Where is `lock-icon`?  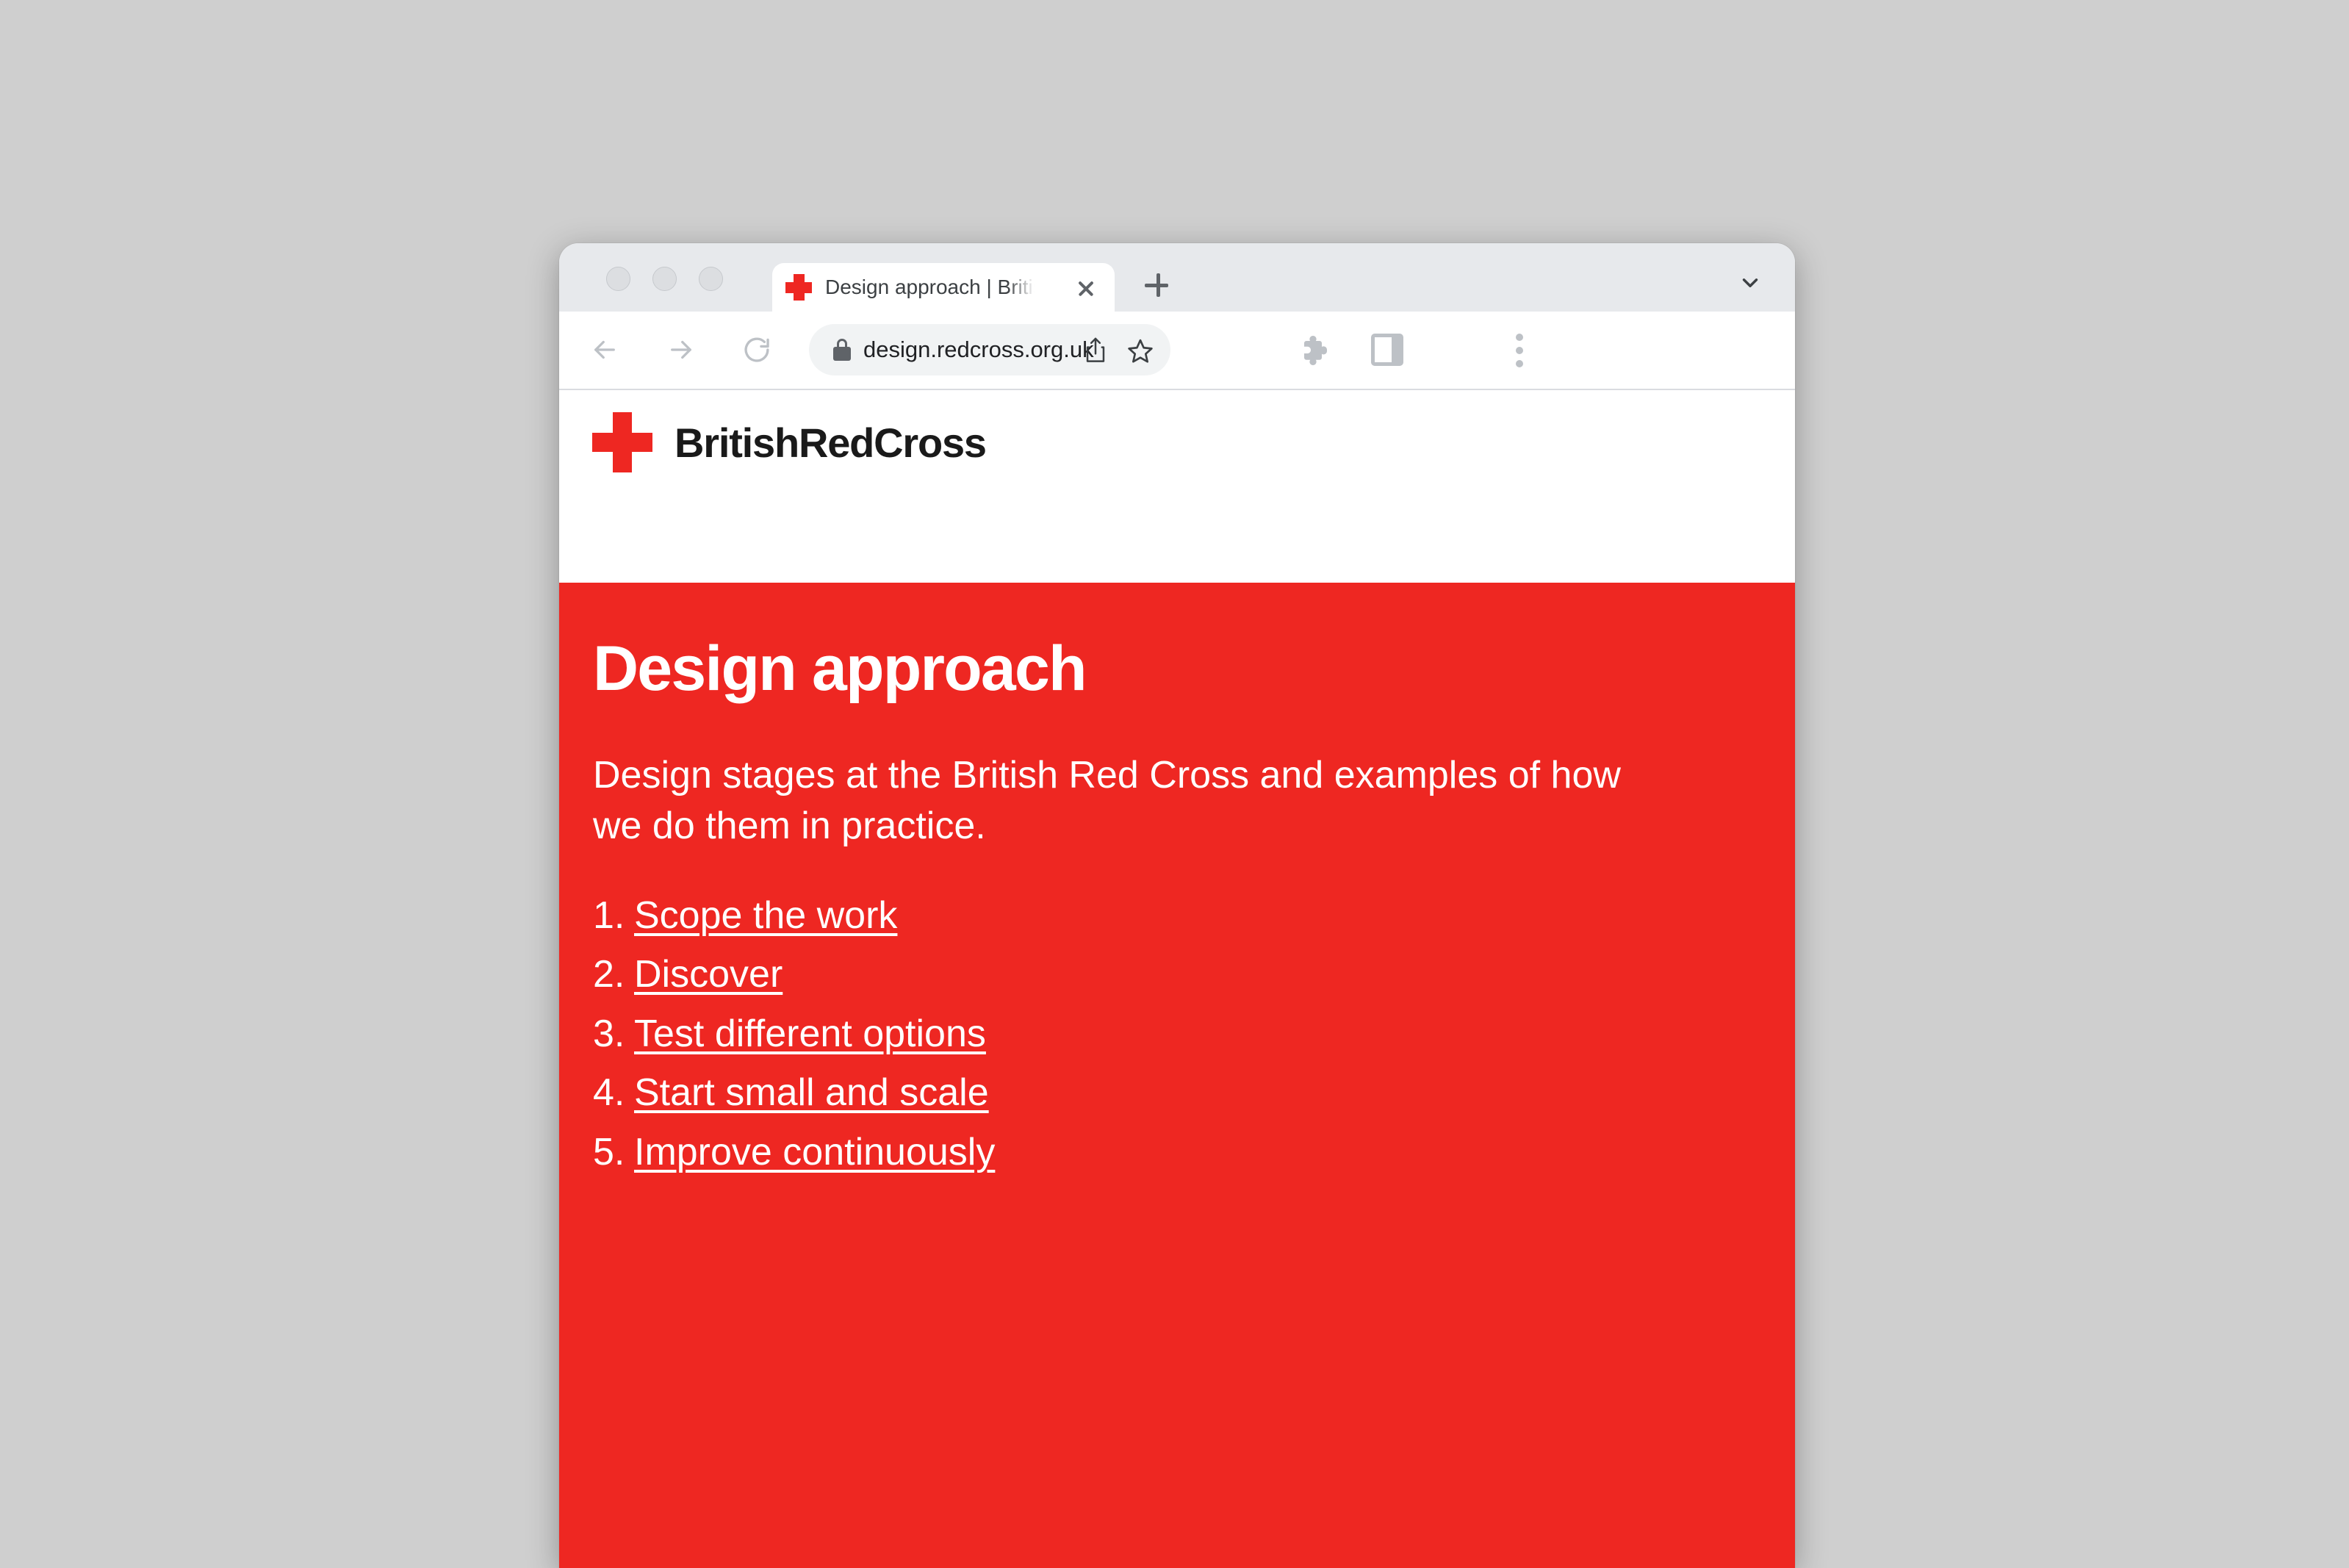
lock-icon is located at coordinates (842, 350).